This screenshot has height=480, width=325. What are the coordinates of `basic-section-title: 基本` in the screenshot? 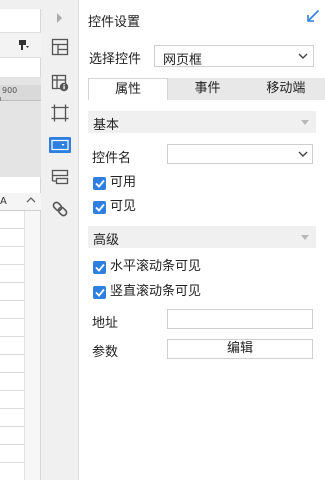 It's located at (106, 125).